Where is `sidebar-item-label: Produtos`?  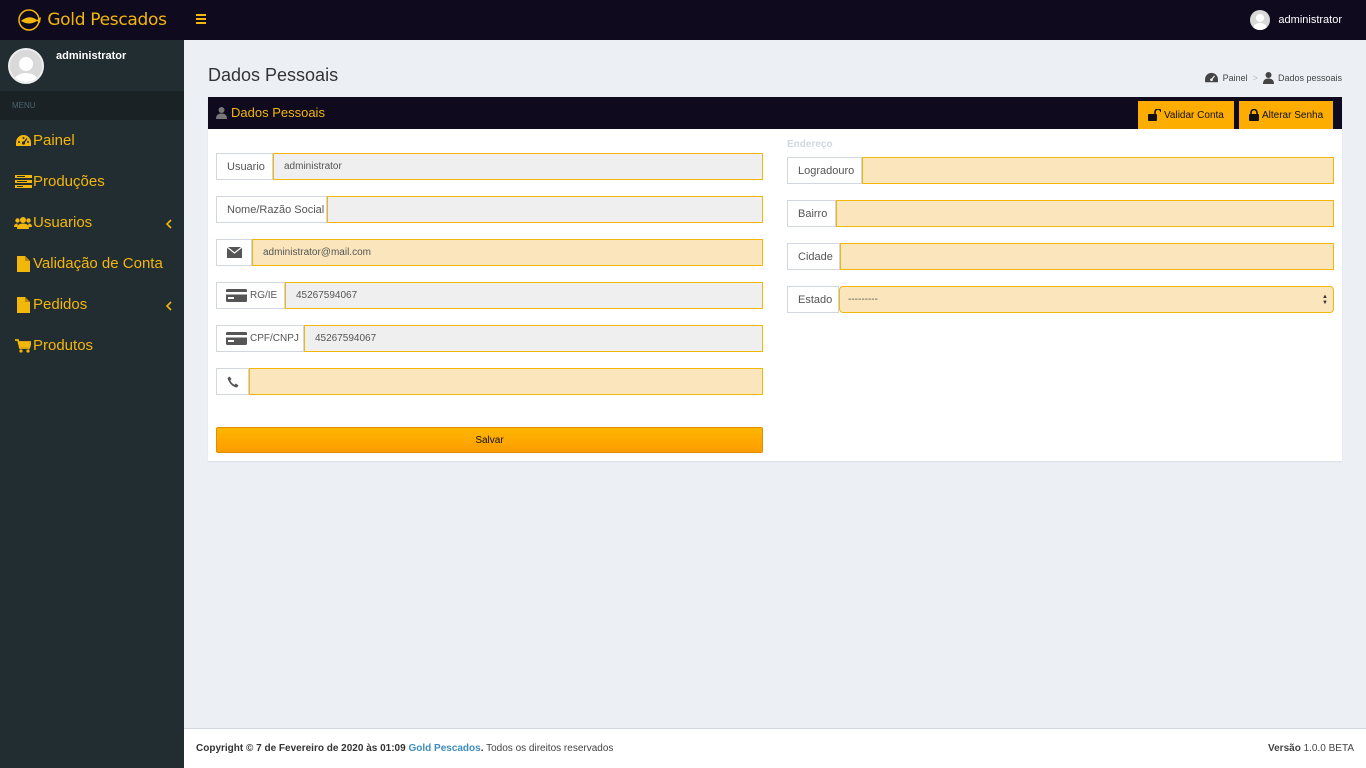 sidebar-item-label: Produtos is located at coordinates (63, 345).